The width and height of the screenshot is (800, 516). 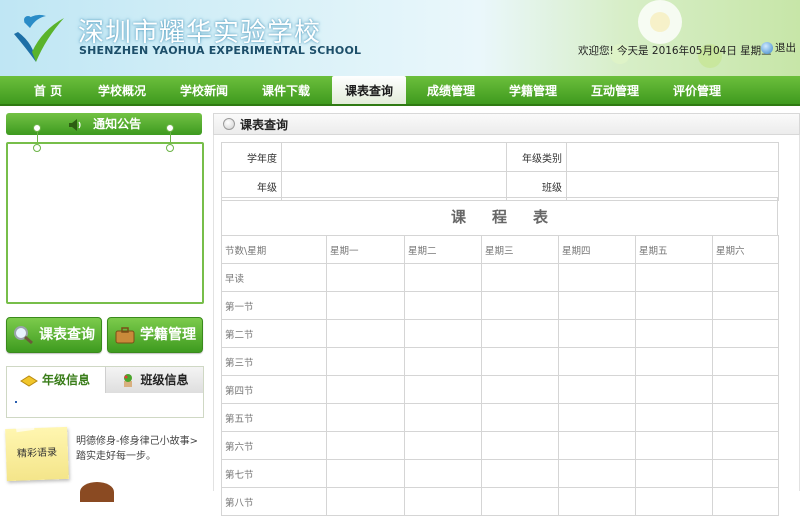 What do you see at coordinates (125, 335) in the screenshot?
I see `briefcase-icon` at bounding box center [125, 335].